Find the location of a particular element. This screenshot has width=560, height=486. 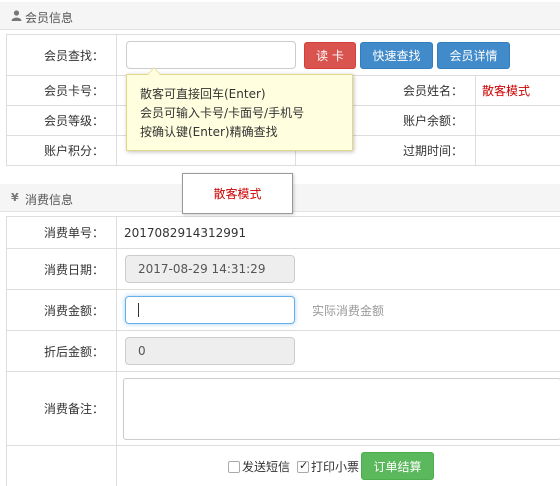

amount-hint: 实际消费金额 is located at coordinates (348, 310).